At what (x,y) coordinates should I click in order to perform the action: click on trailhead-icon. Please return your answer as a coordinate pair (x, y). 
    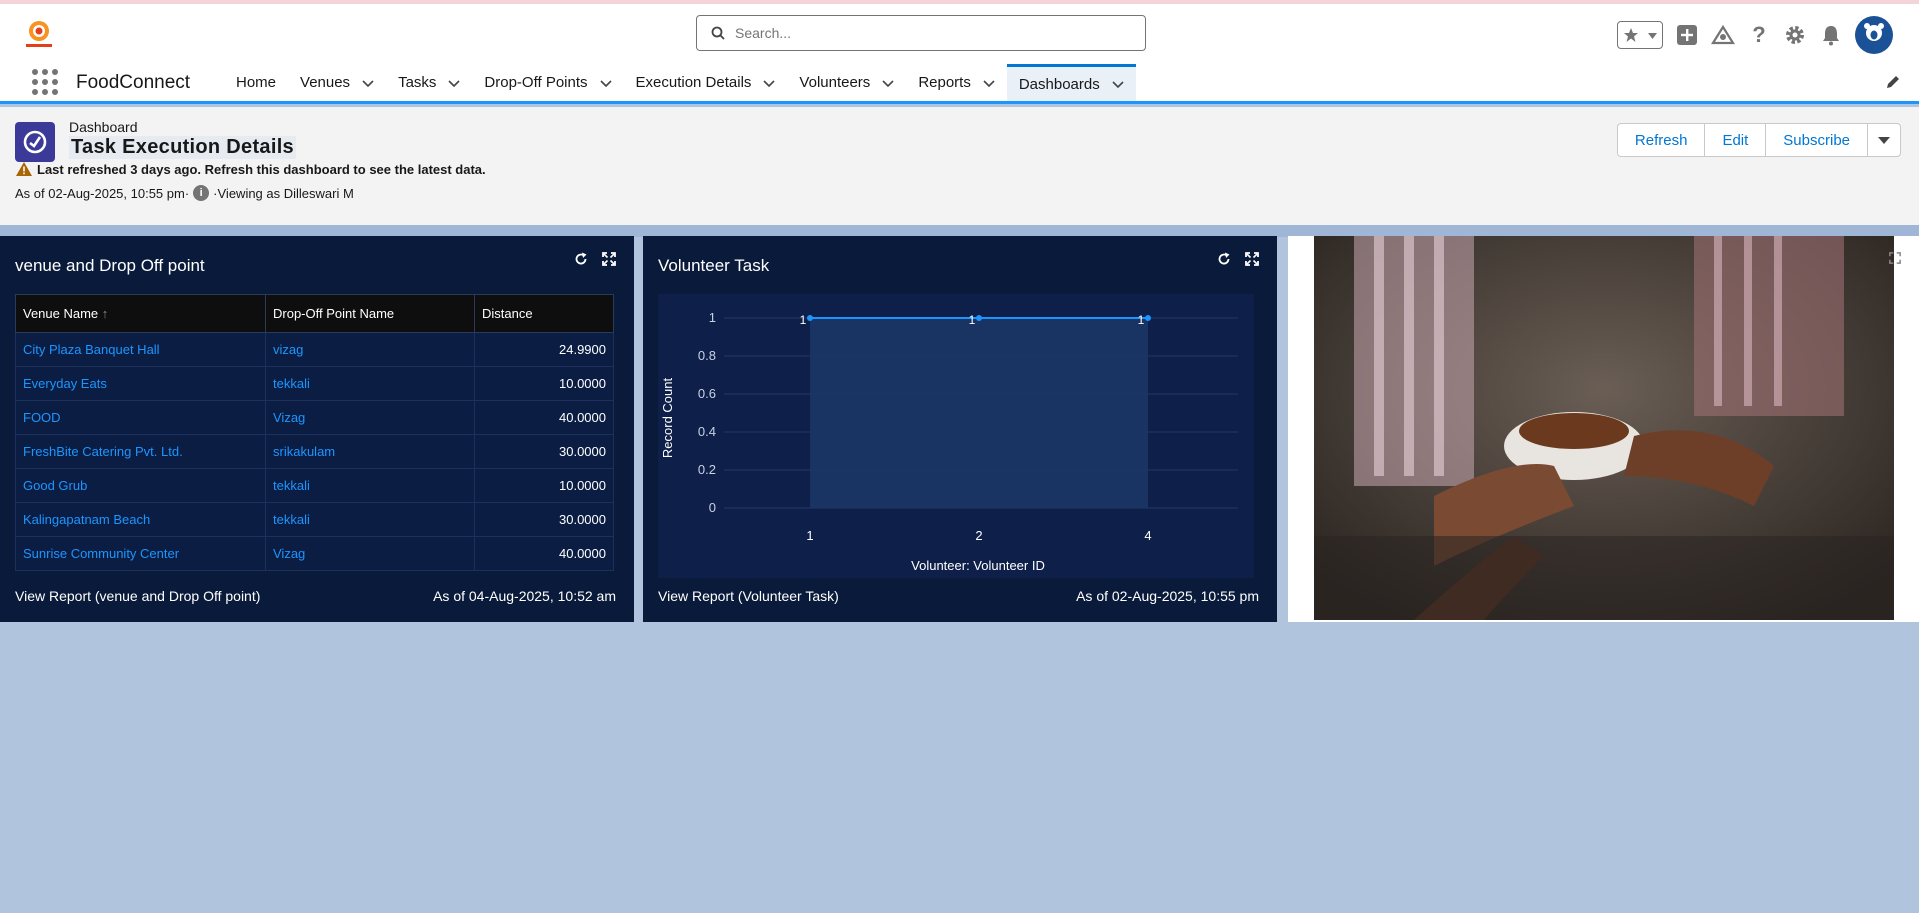
    Looking at the image, I should click on (1723, 34).